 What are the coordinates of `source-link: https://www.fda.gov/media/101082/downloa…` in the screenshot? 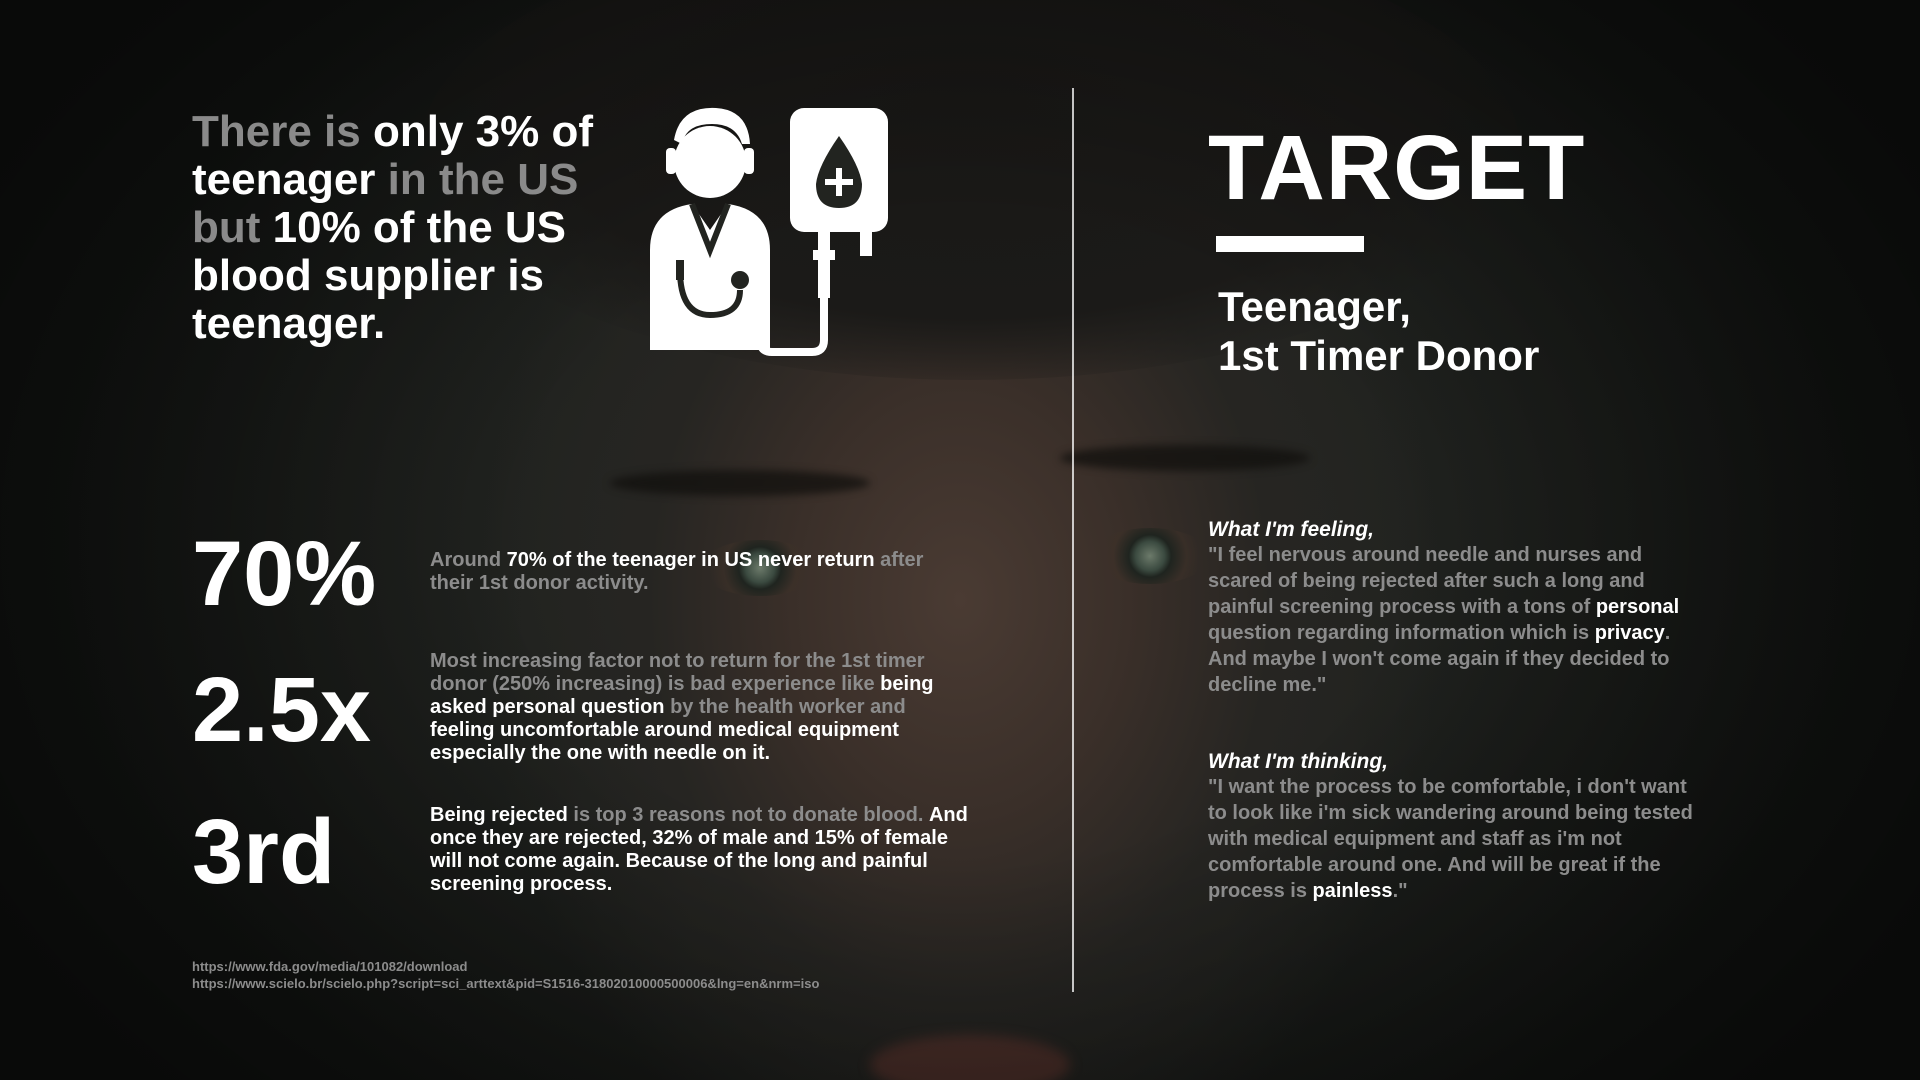 It's located at (505, 966).